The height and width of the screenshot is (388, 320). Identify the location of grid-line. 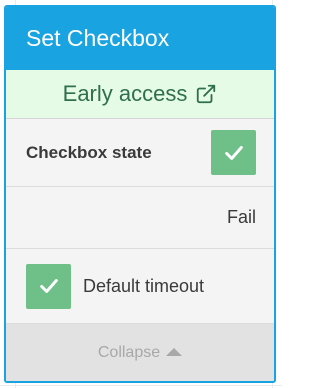
(141, 385).